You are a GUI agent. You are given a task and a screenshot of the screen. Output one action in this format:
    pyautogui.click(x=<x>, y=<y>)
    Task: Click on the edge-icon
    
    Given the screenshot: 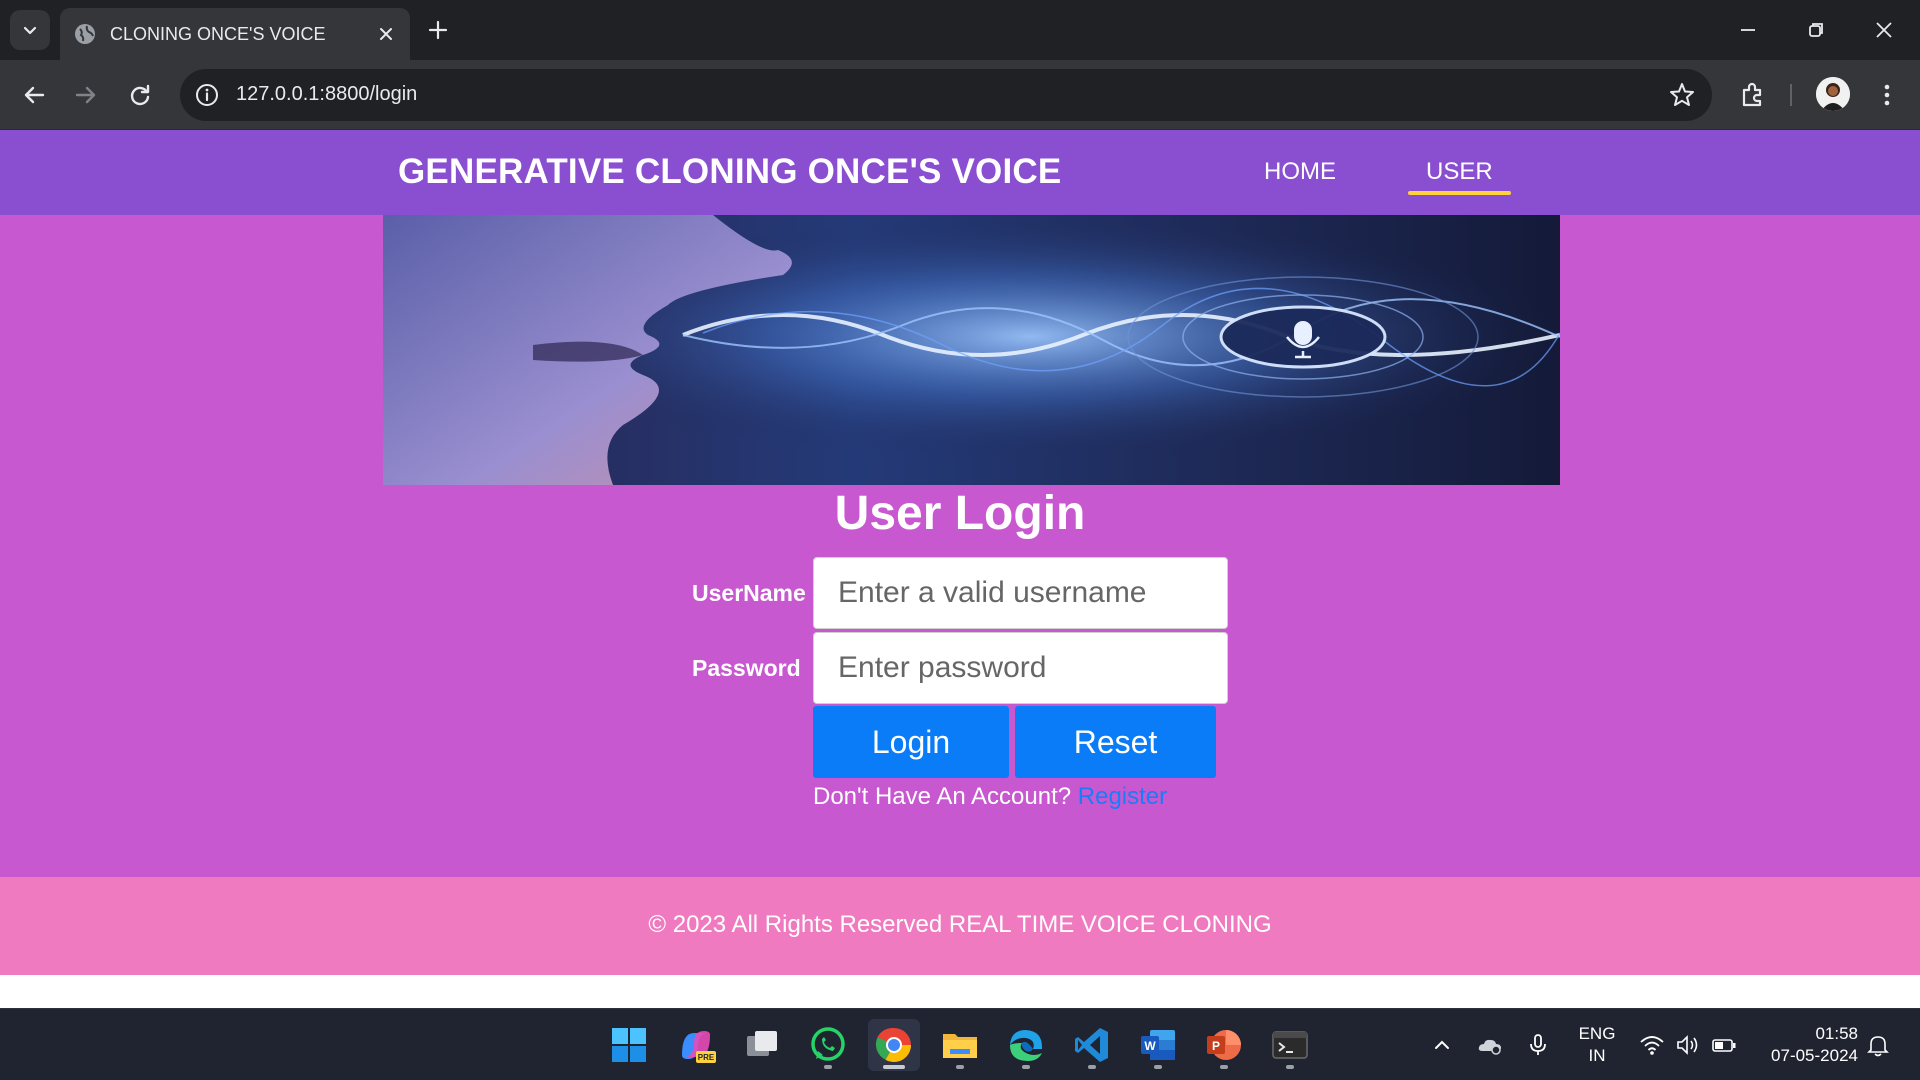 What is the action you would take?
    pyautogui.click(x=1026, y=1045)
    